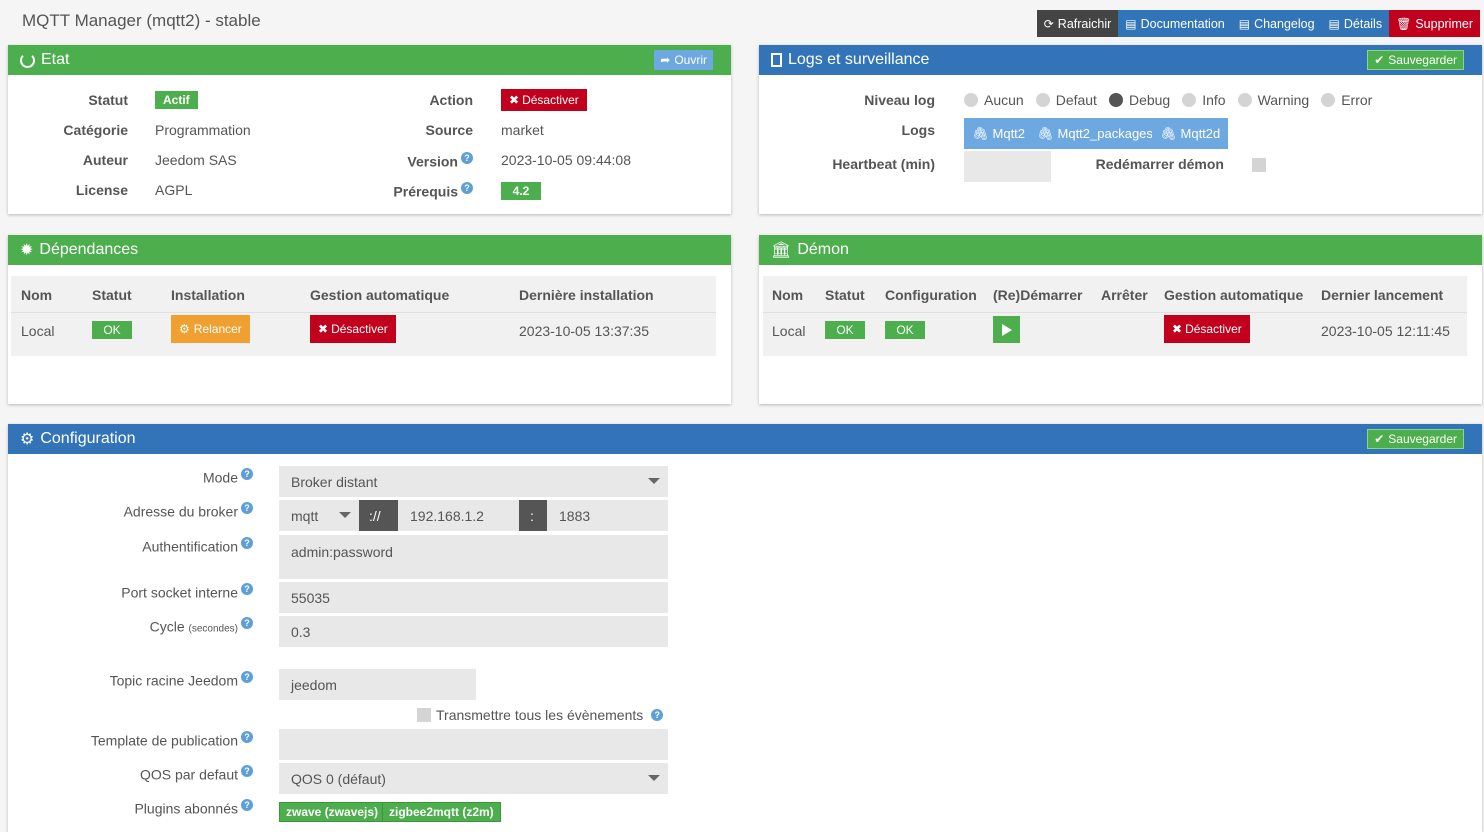  Describe the element at coordinates (859, 59) in the screenshot. I see `logs-title: Logs et surveillance` at that location.